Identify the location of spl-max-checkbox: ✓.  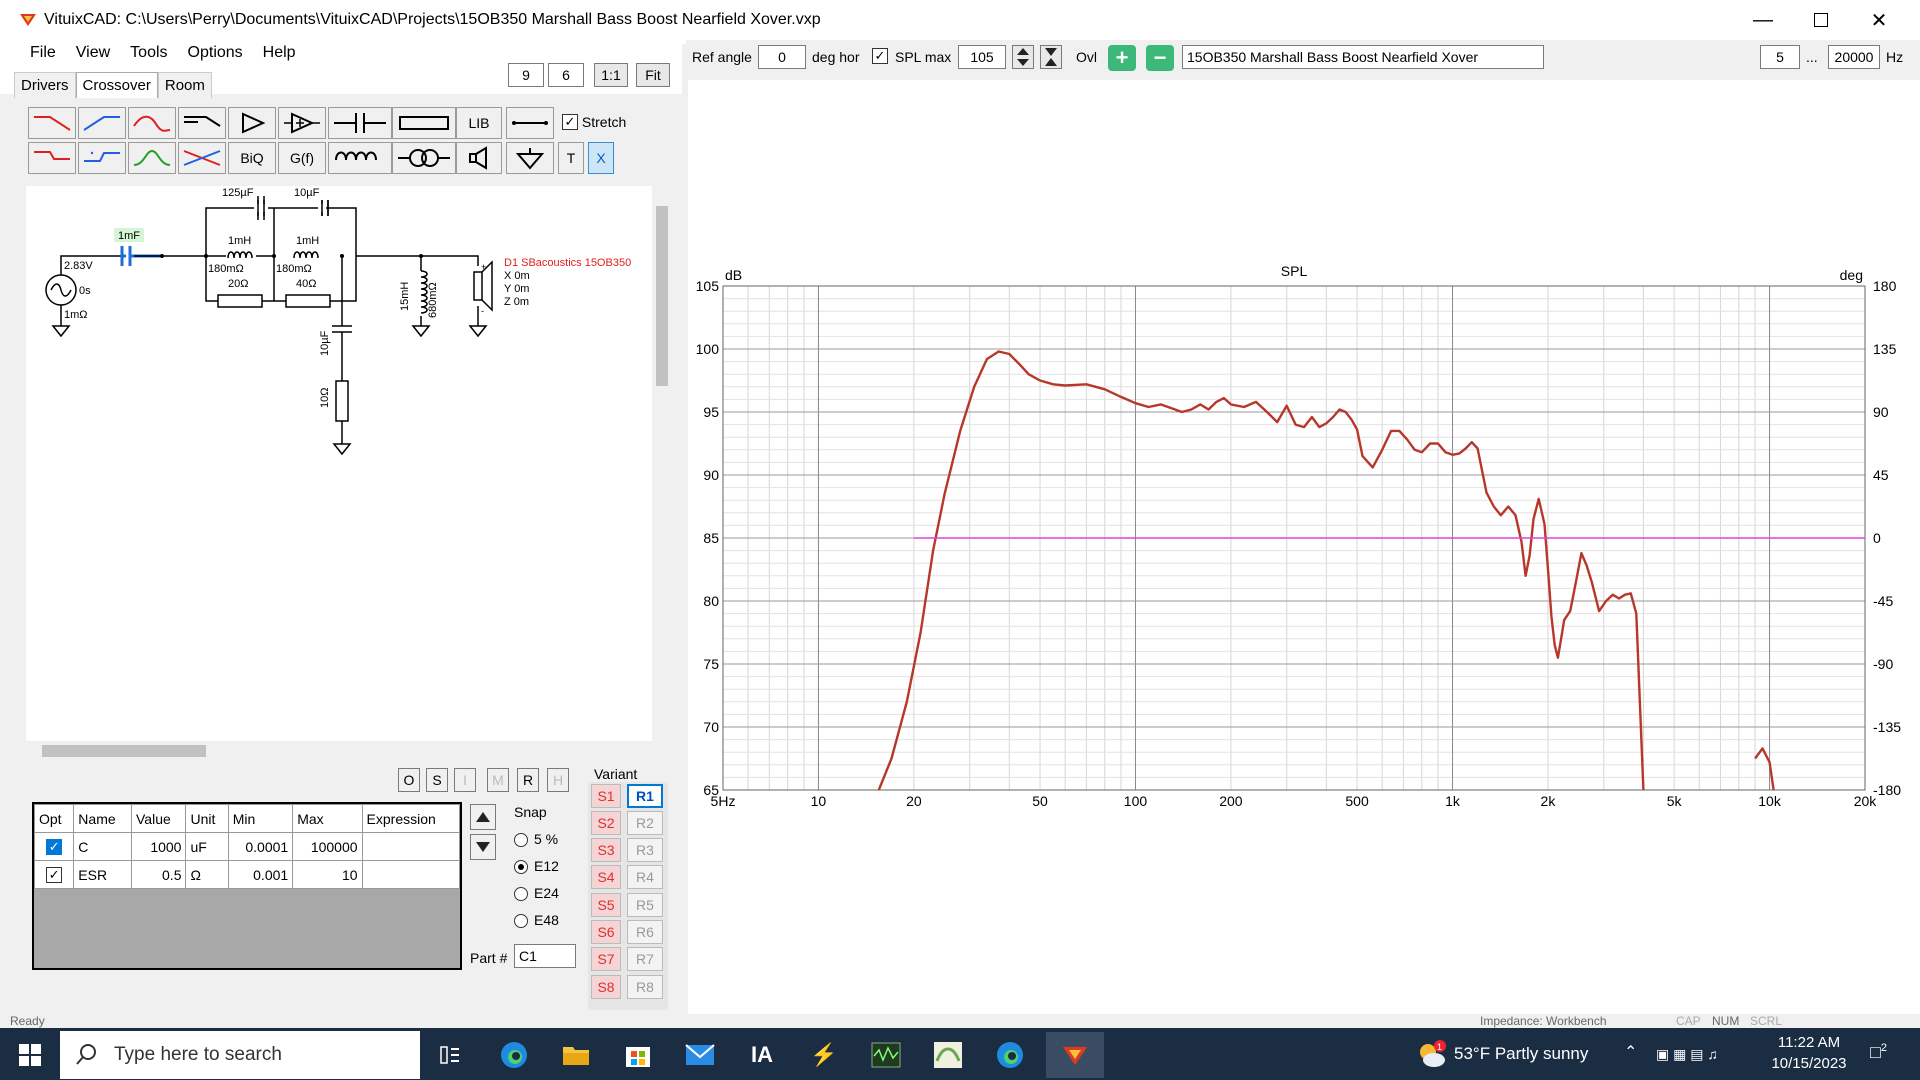
(880, 56).